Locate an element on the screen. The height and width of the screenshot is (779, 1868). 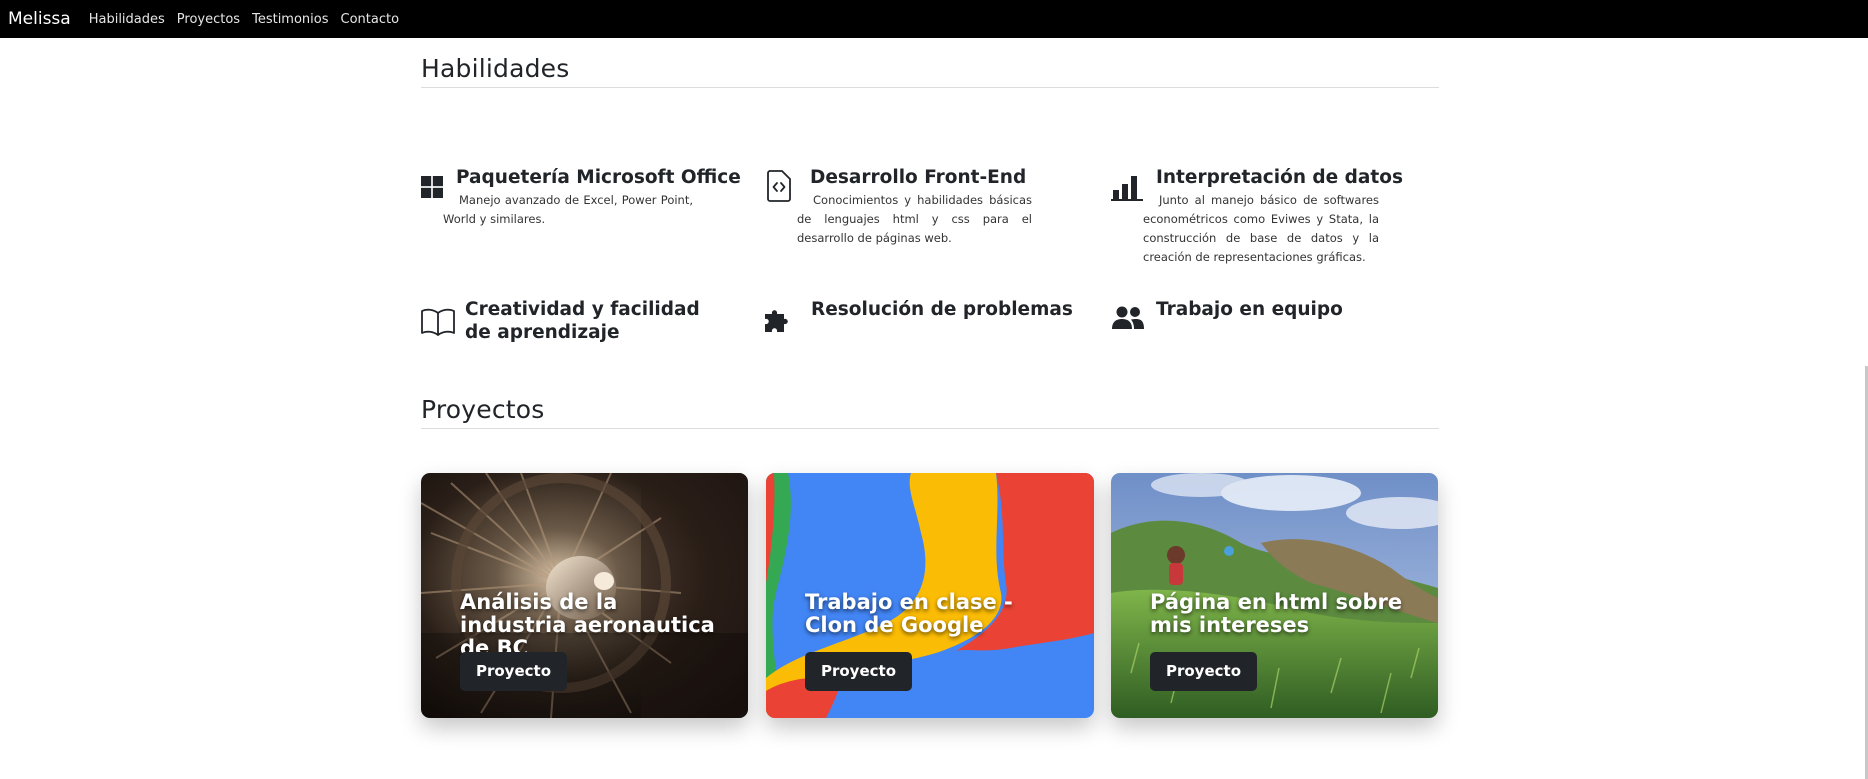
book-icon is located at coordinates (438, 323).